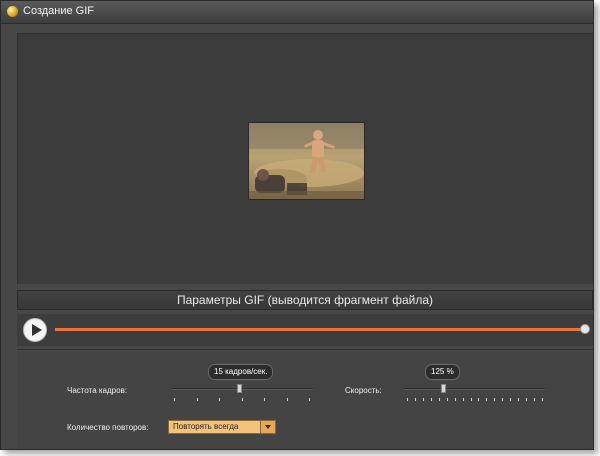 This screenshot has height=456, width=600. Describe the element at coordinates (97, 390) in the screenshot. I see `framerate-label: Частота кадров:` at that location.